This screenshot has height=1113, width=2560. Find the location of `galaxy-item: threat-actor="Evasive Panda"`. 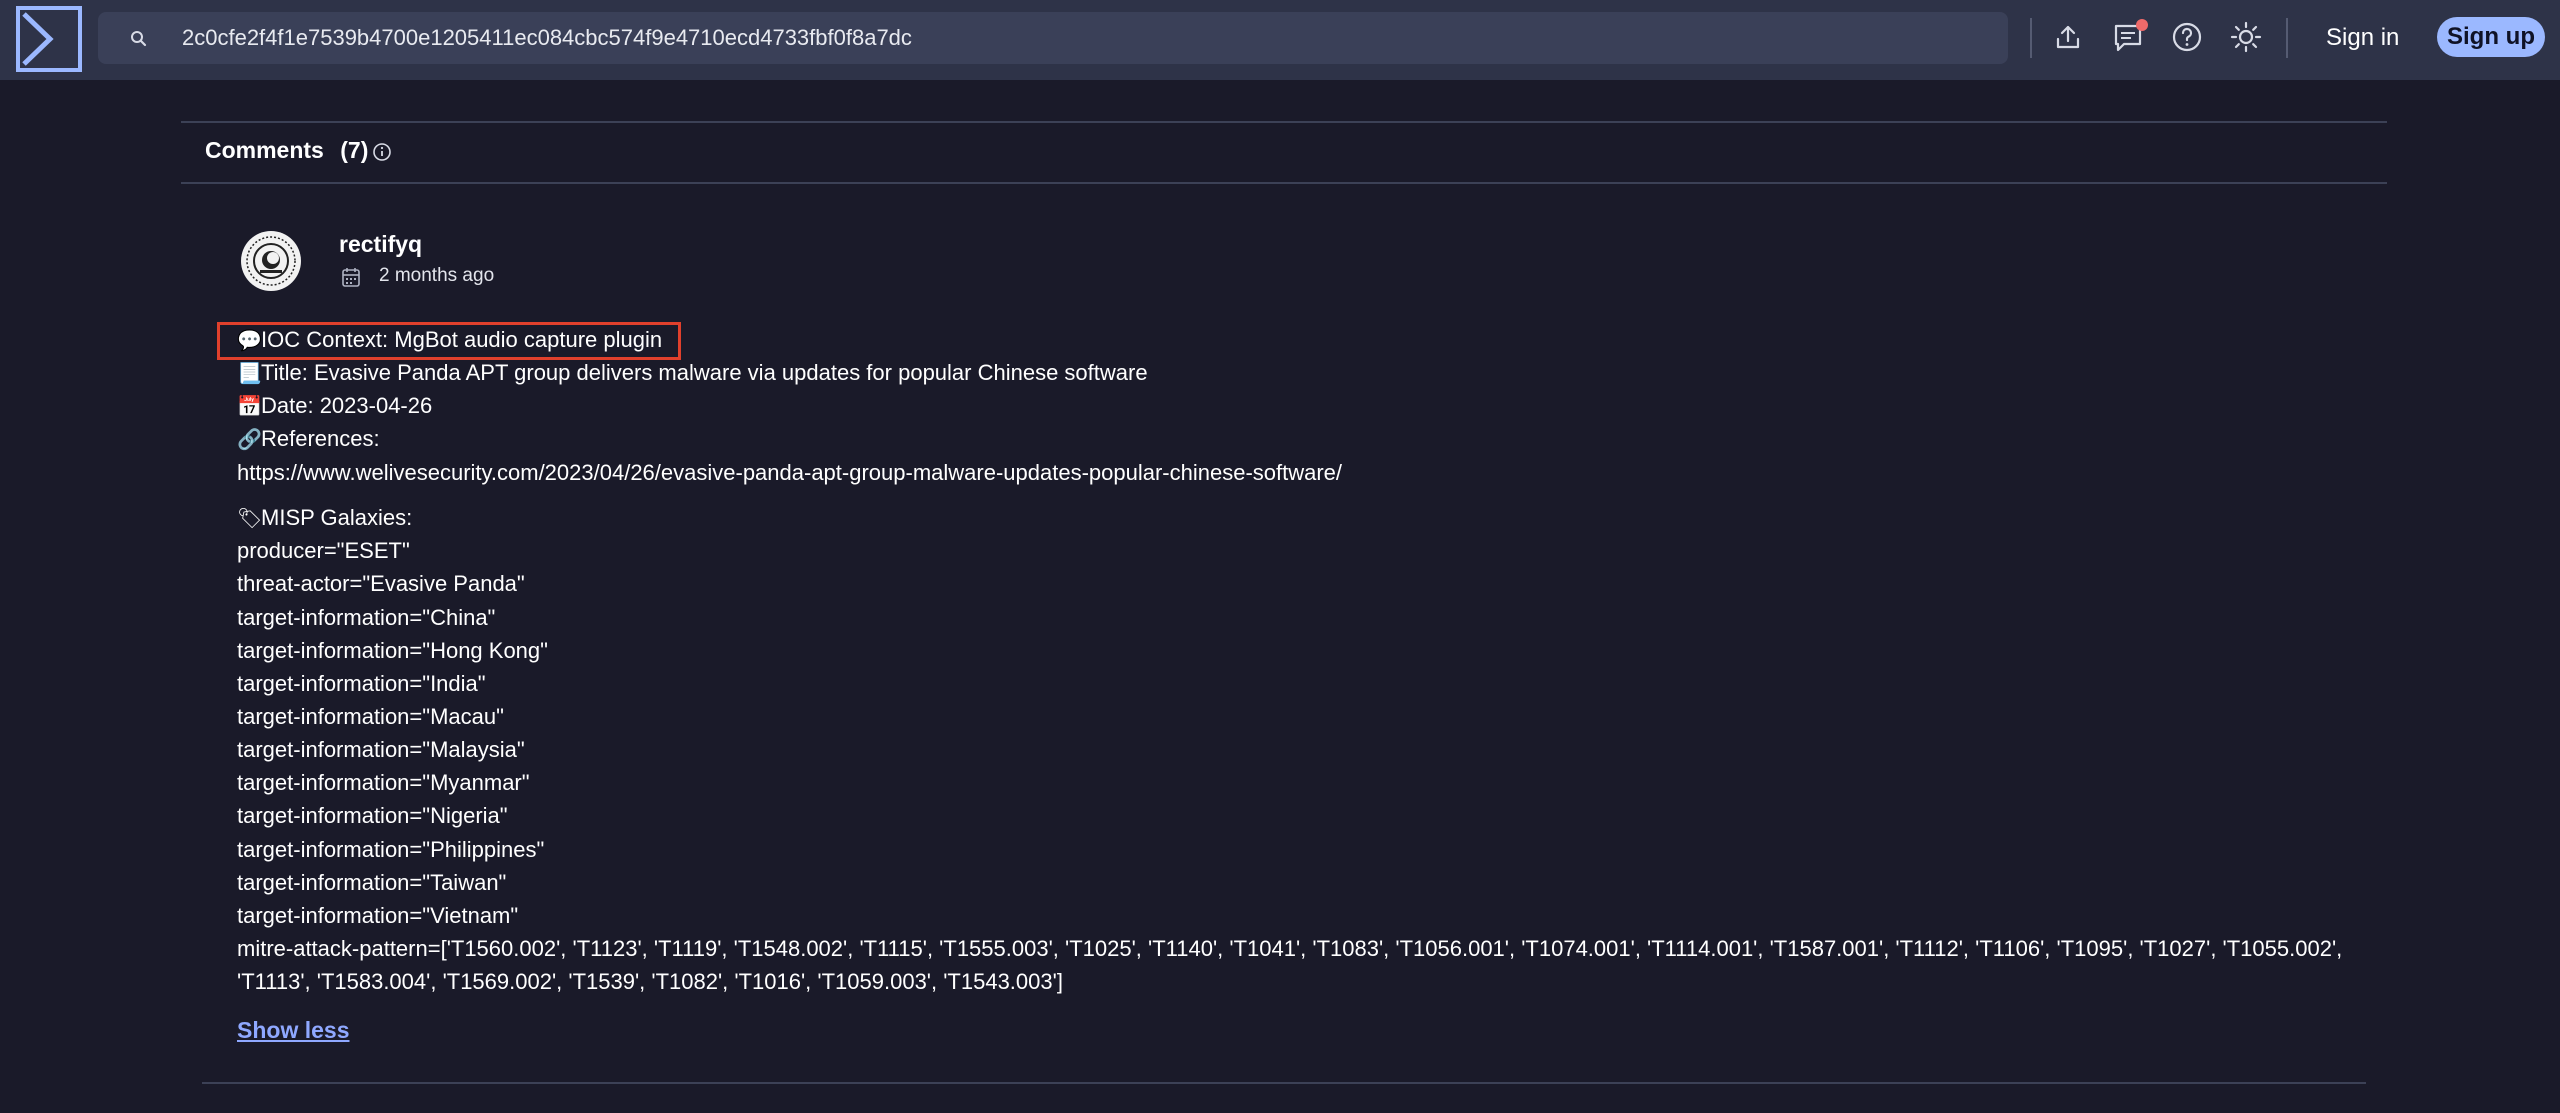

galaxy-item: threat-actor="Evasive Panda" is located at coordinates (381, 583).